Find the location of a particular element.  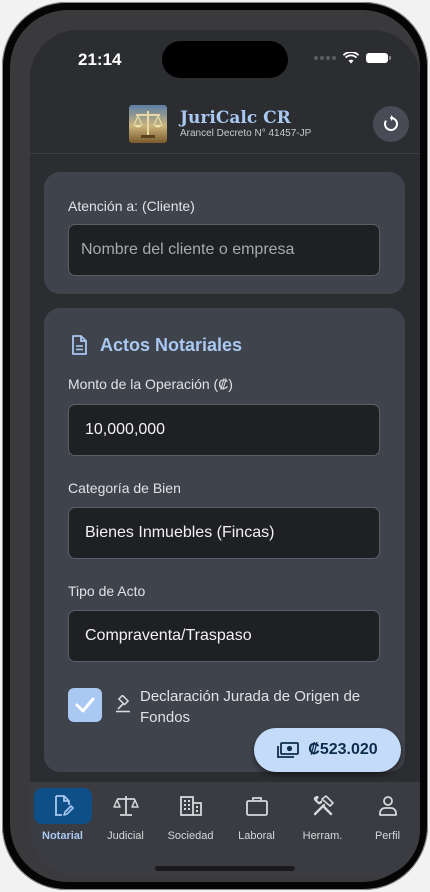

nav-item-sociedad: Sociedad is located at coordinates (190, 817).